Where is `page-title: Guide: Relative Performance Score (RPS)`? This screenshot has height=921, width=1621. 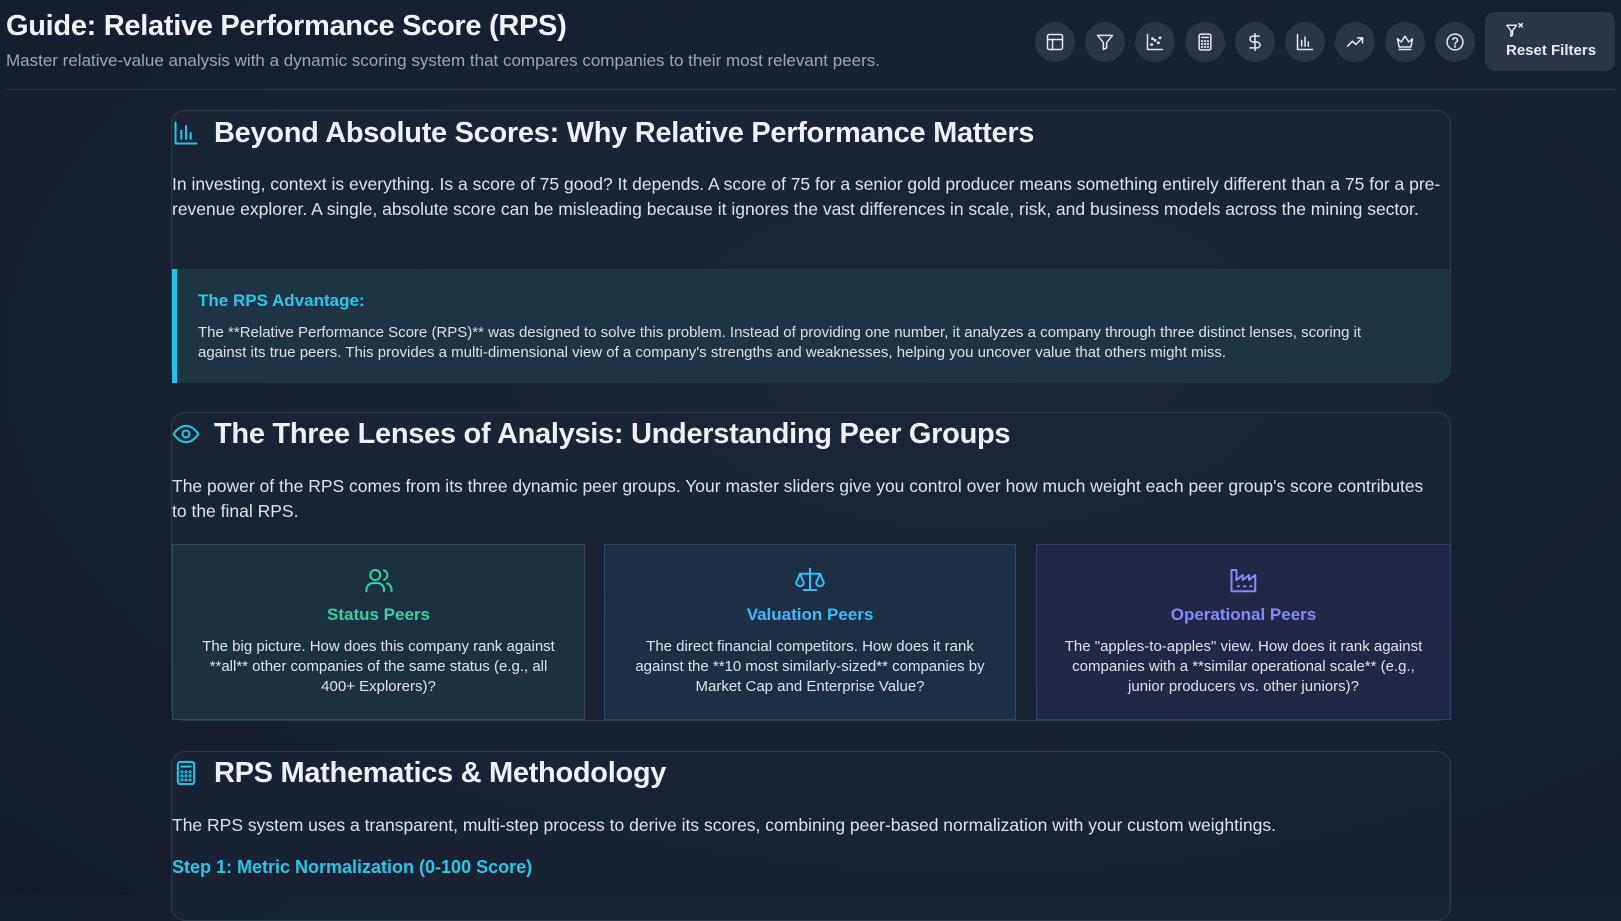
page-title: Guide: Relative Performance Score (RPS) is located at coordinates (286, 26).